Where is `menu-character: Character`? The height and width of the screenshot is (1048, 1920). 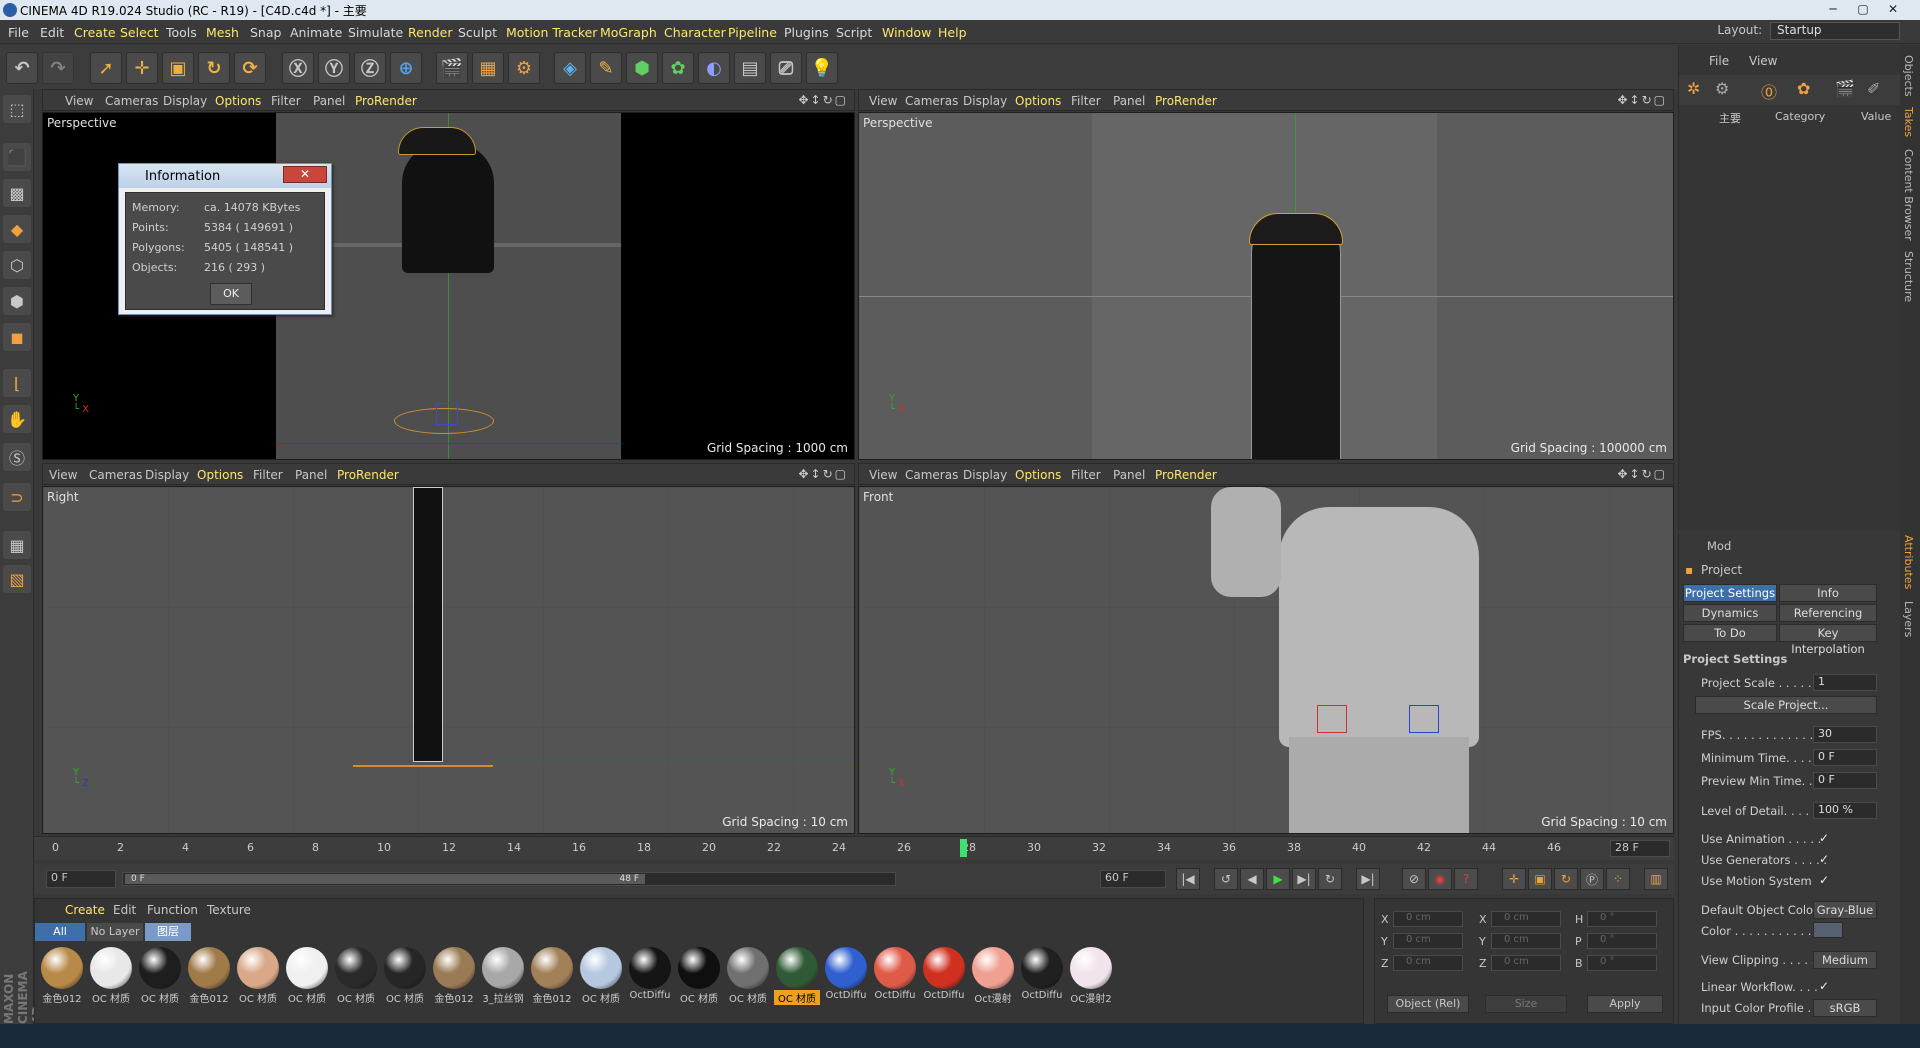 menu-character: Character is located at coordinates (695, 32).